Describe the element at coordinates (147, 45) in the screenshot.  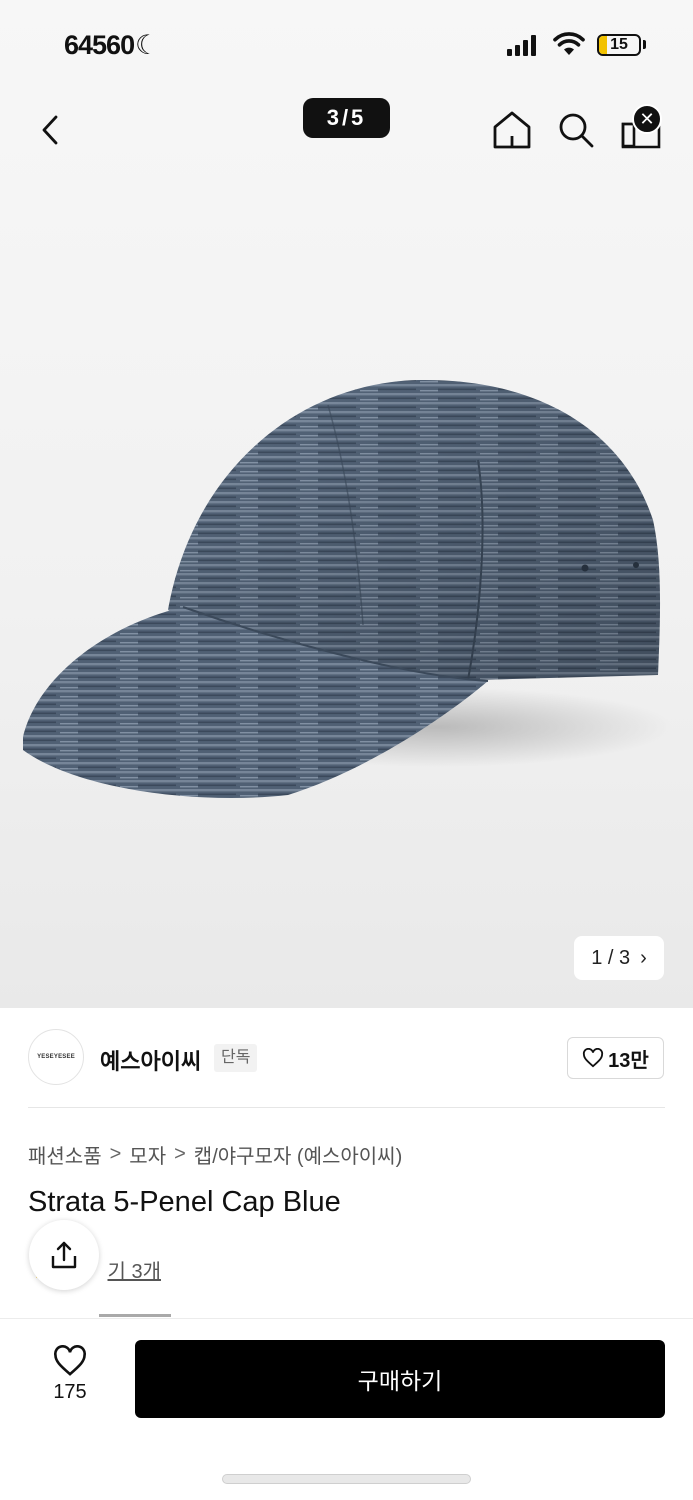
I see `moon-icon: ☾` at that location.